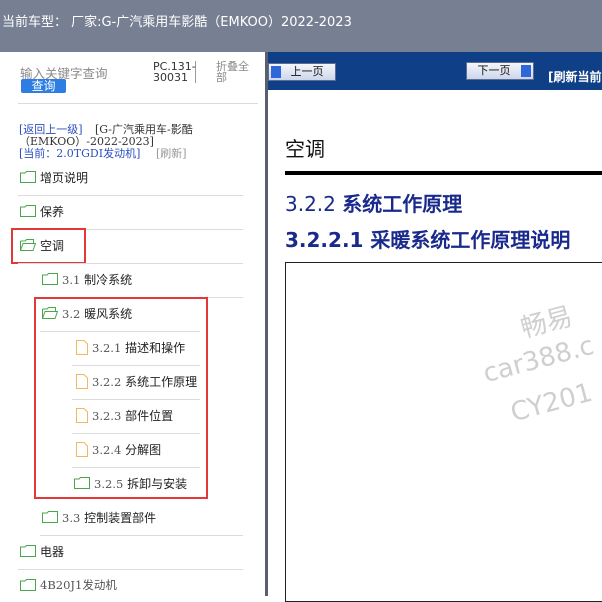 The image size is (602, 602). Describe the element at coordinates (305, 149) in the screenshot. I see `section-title: 空调` at that location.